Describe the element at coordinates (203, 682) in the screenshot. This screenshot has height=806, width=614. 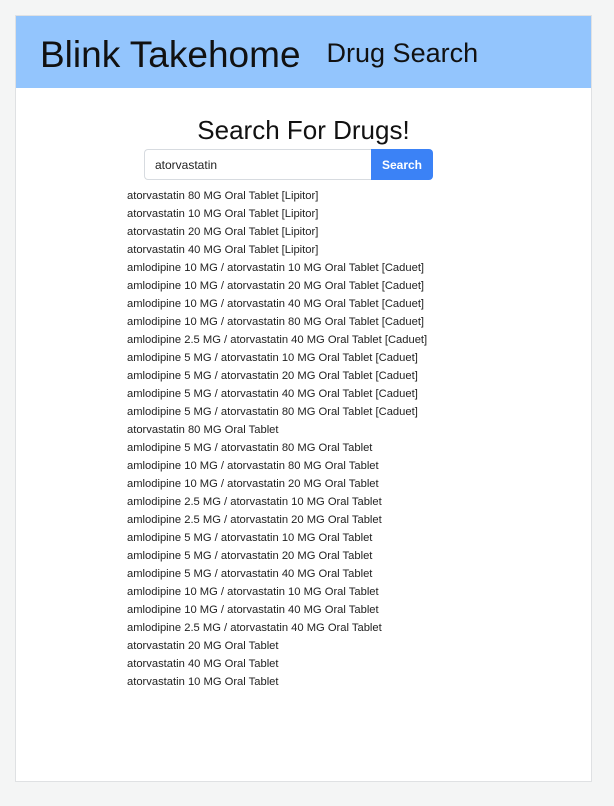
I see `result-item: atorvastatin 10 MG Oral Tablet` at that location.